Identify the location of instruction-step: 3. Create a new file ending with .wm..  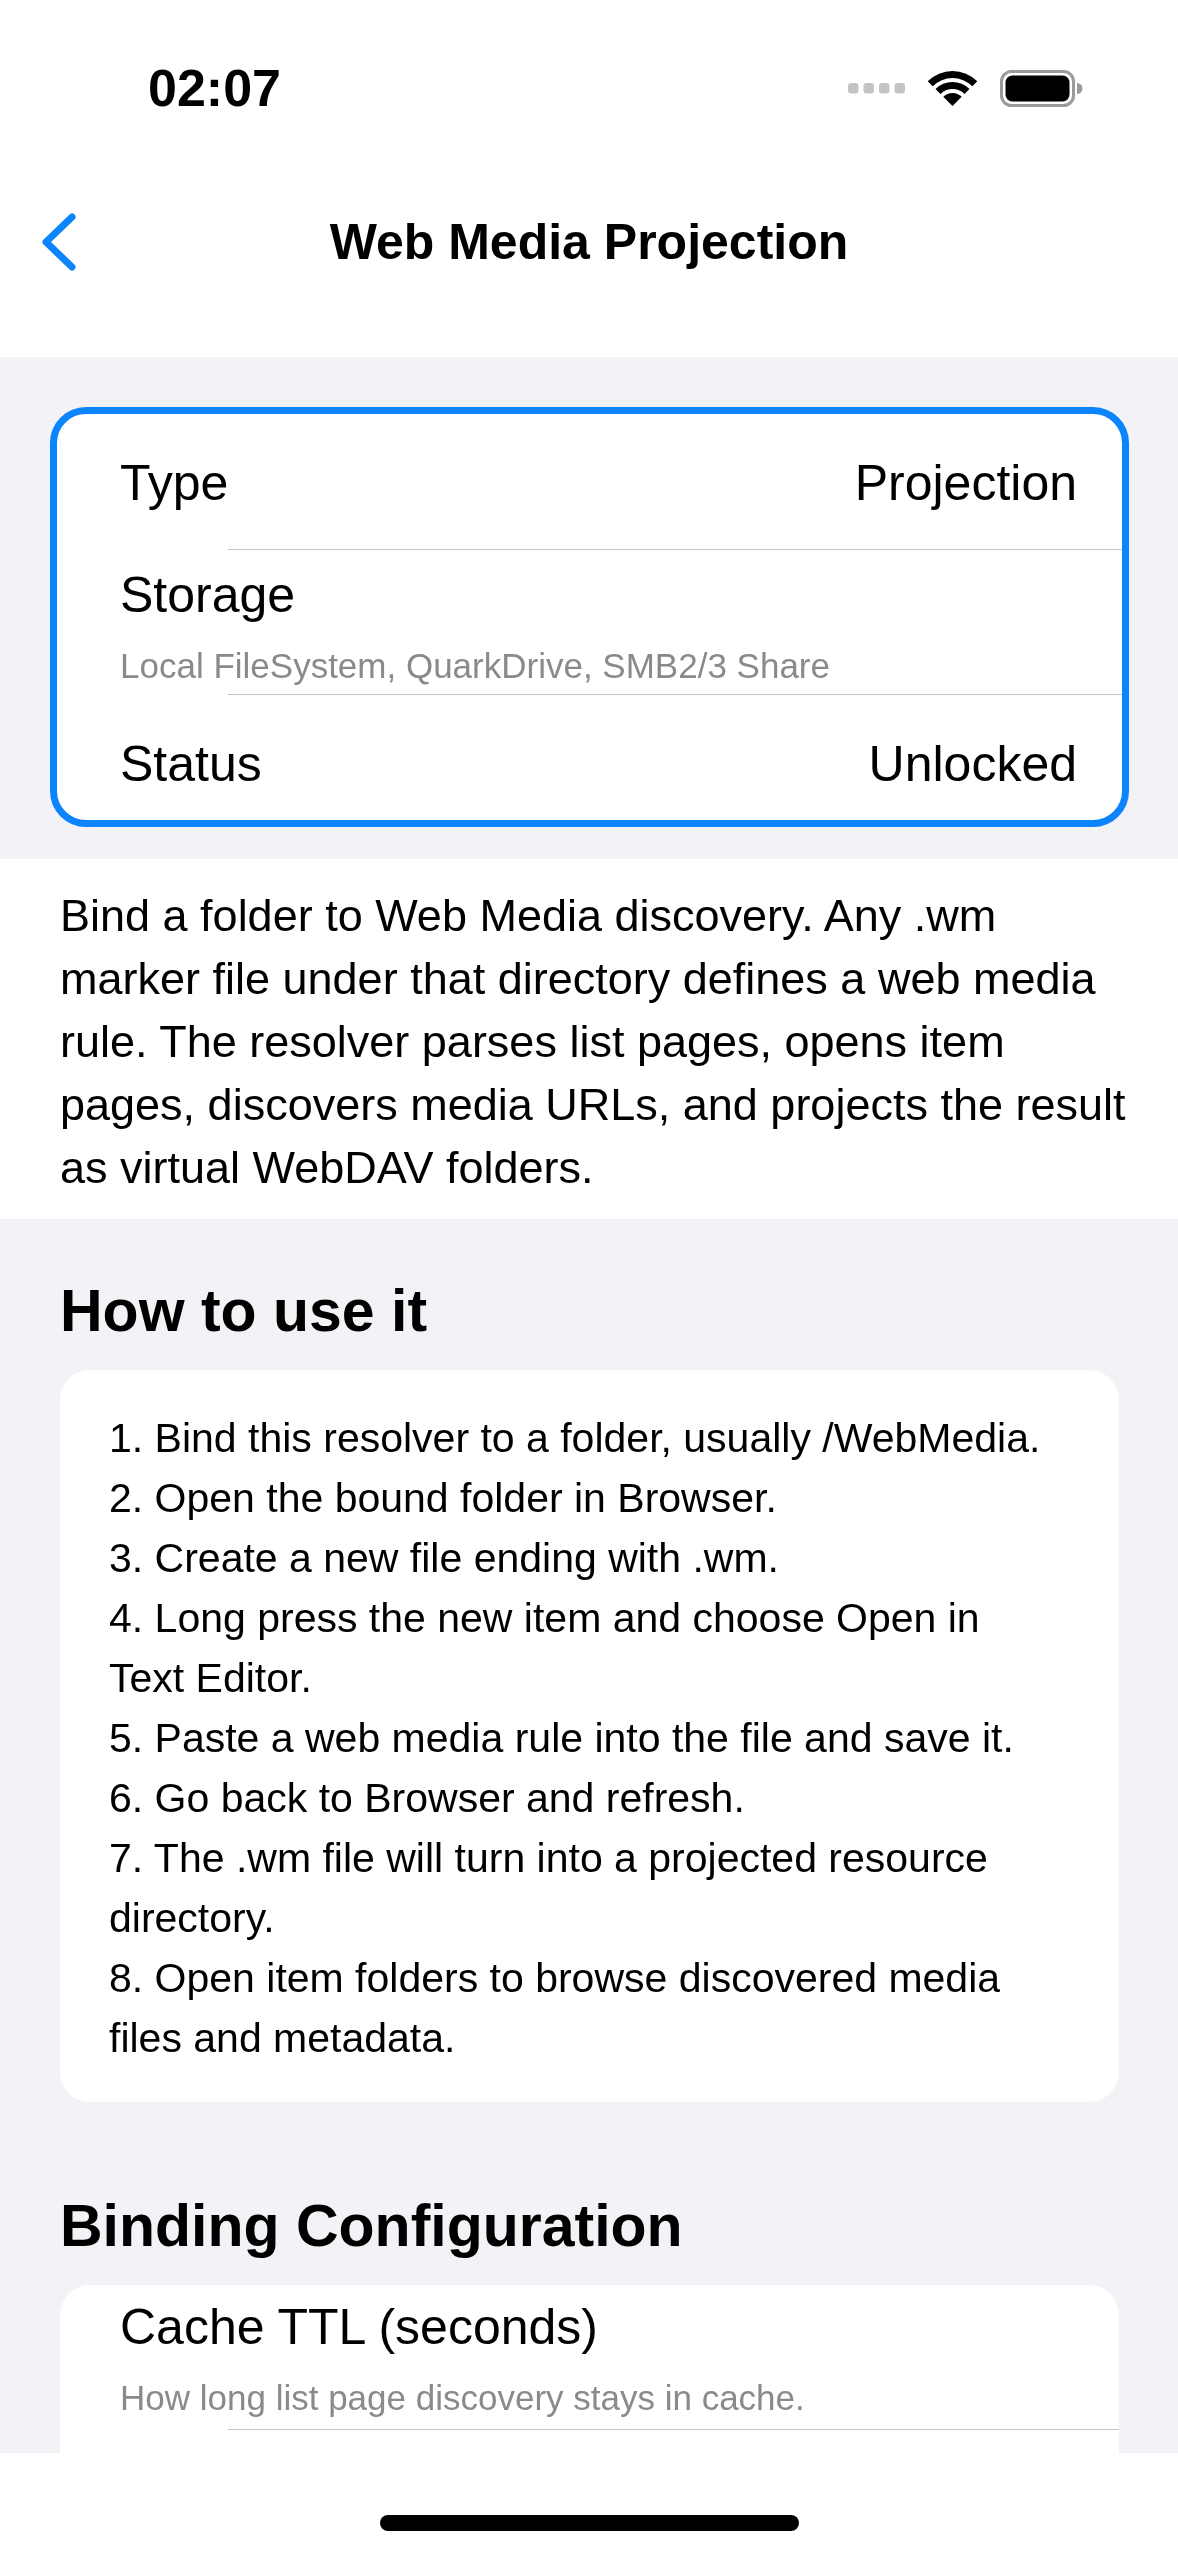
(578, 1558).